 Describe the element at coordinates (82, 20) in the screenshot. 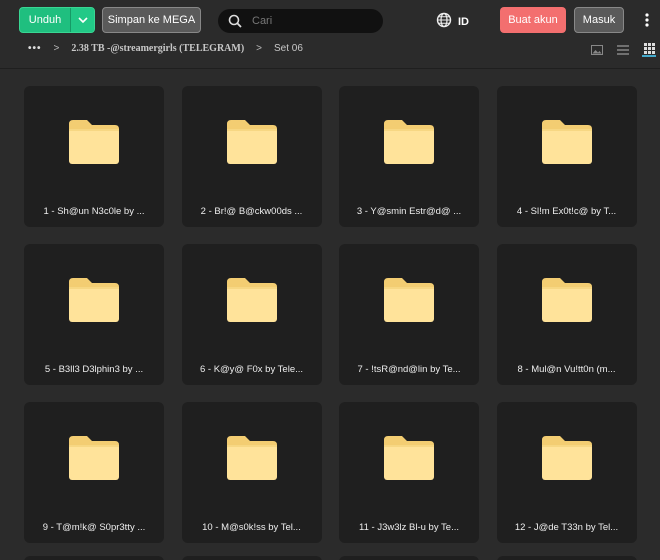

I see `chevron-down-icon` at that location.